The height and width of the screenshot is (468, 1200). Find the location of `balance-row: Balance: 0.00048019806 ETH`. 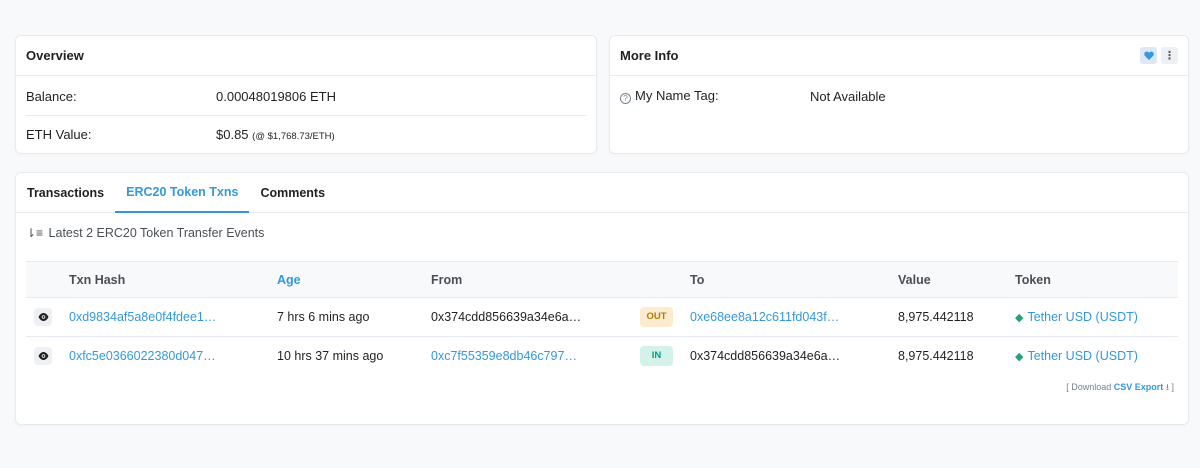

balance-row: Balance: 0.00048019806 ETH is located at coordinates (306, 96).